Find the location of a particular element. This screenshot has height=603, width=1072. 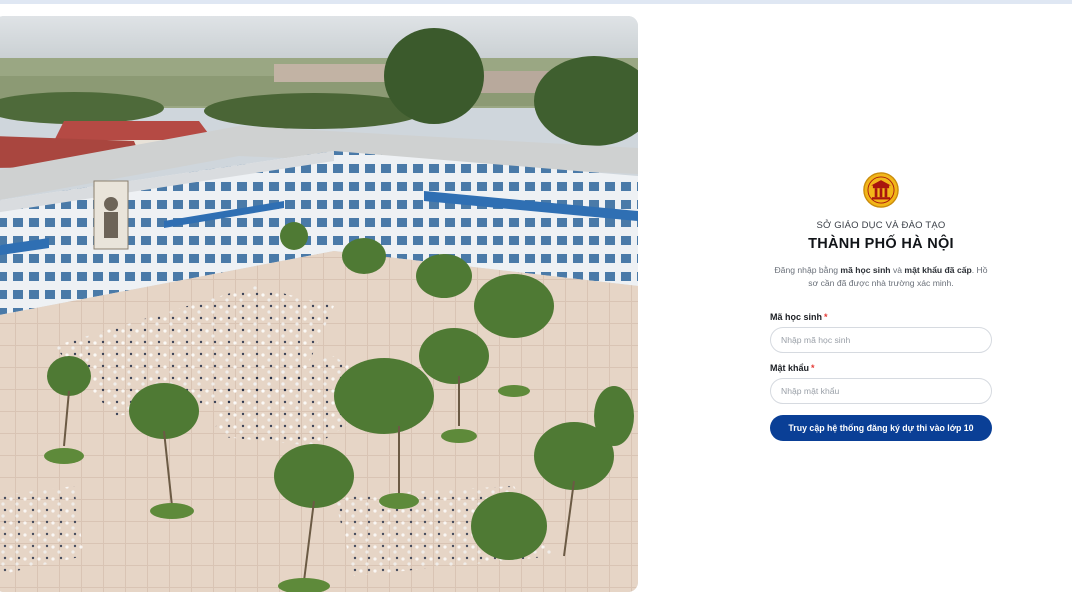

top-accent-bar is located at coordinates (536, 2).